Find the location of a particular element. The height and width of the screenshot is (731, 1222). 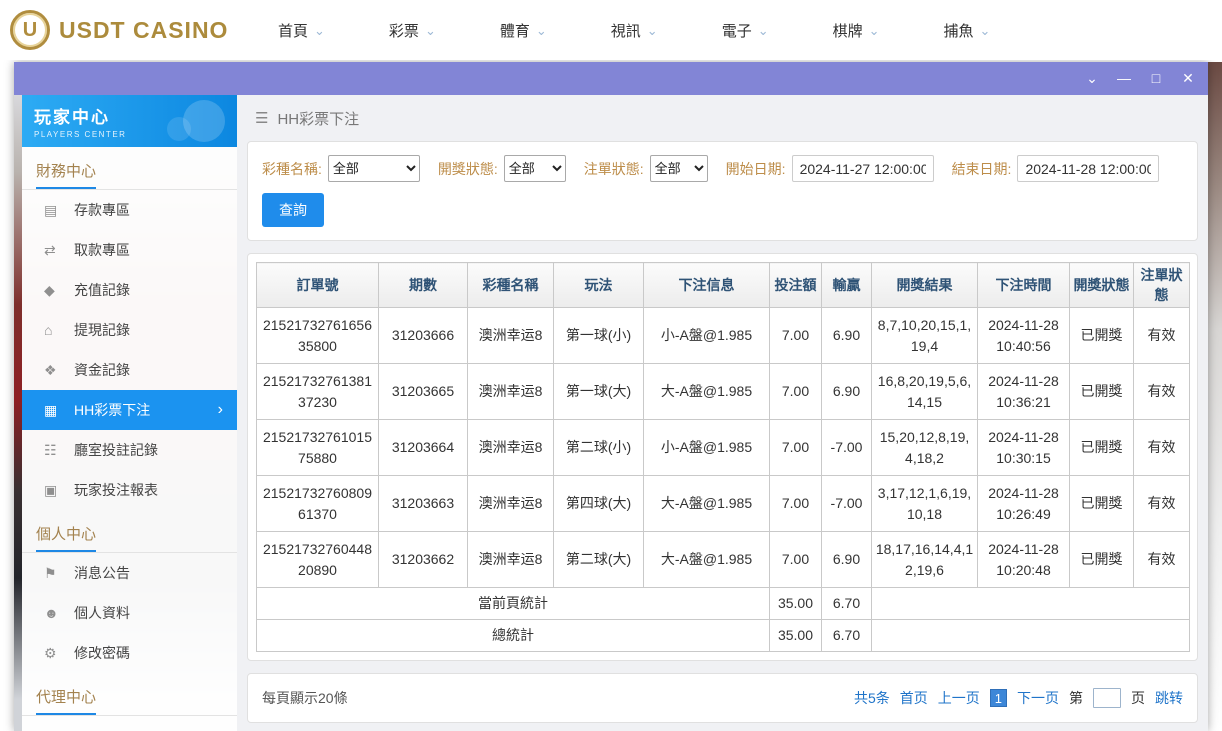

start-date-label: 開始日期: is located at coordinates (755, 168).